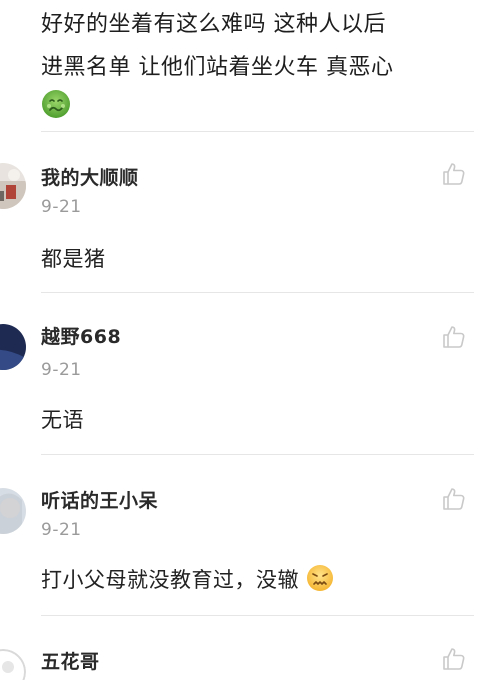  Describe the element at coordinates (250, 647) in the screenshot. I see `comment-item: 五花哥` at that location.